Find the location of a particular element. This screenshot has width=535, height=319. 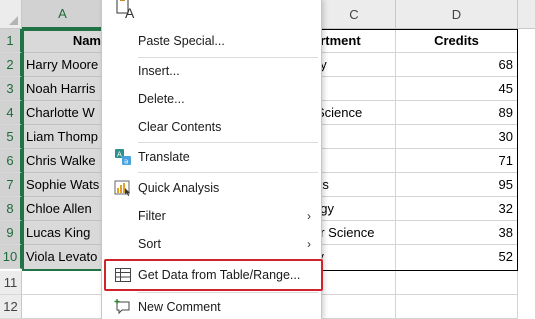

row-header: 11 is located at coordinates (11, 283).